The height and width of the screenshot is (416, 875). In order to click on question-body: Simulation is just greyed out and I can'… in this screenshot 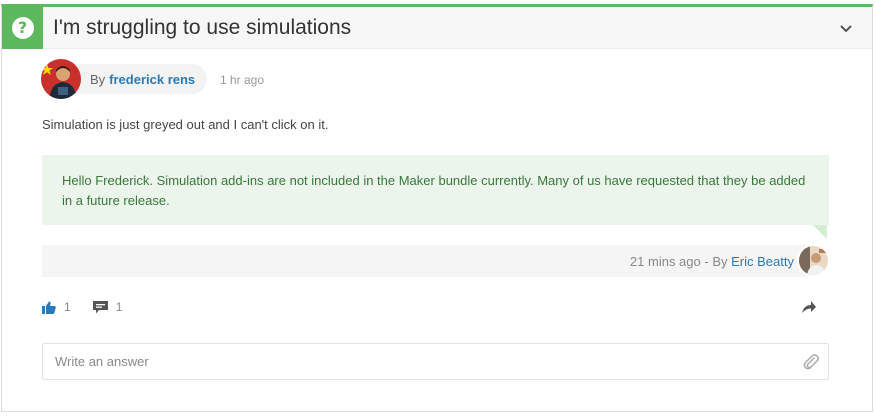, I will do `click(185, 124)`.